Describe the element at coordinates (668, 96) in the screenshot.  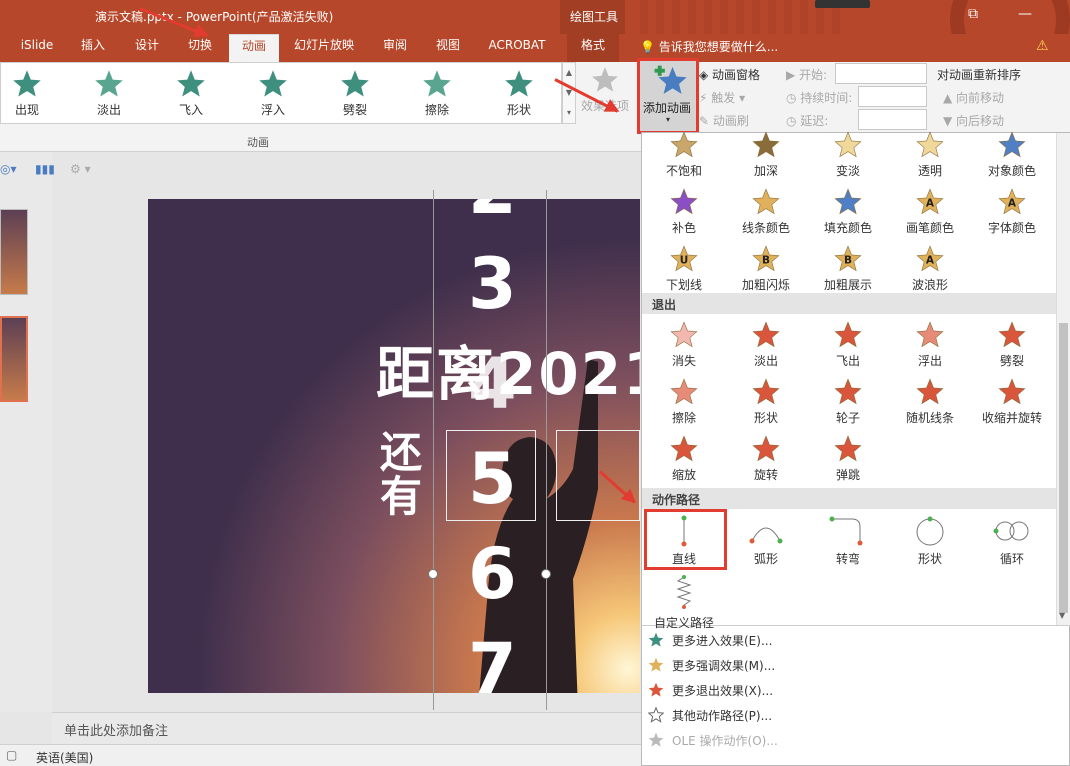
I see `add-animation-button: 添加动画 ▾` at that location.